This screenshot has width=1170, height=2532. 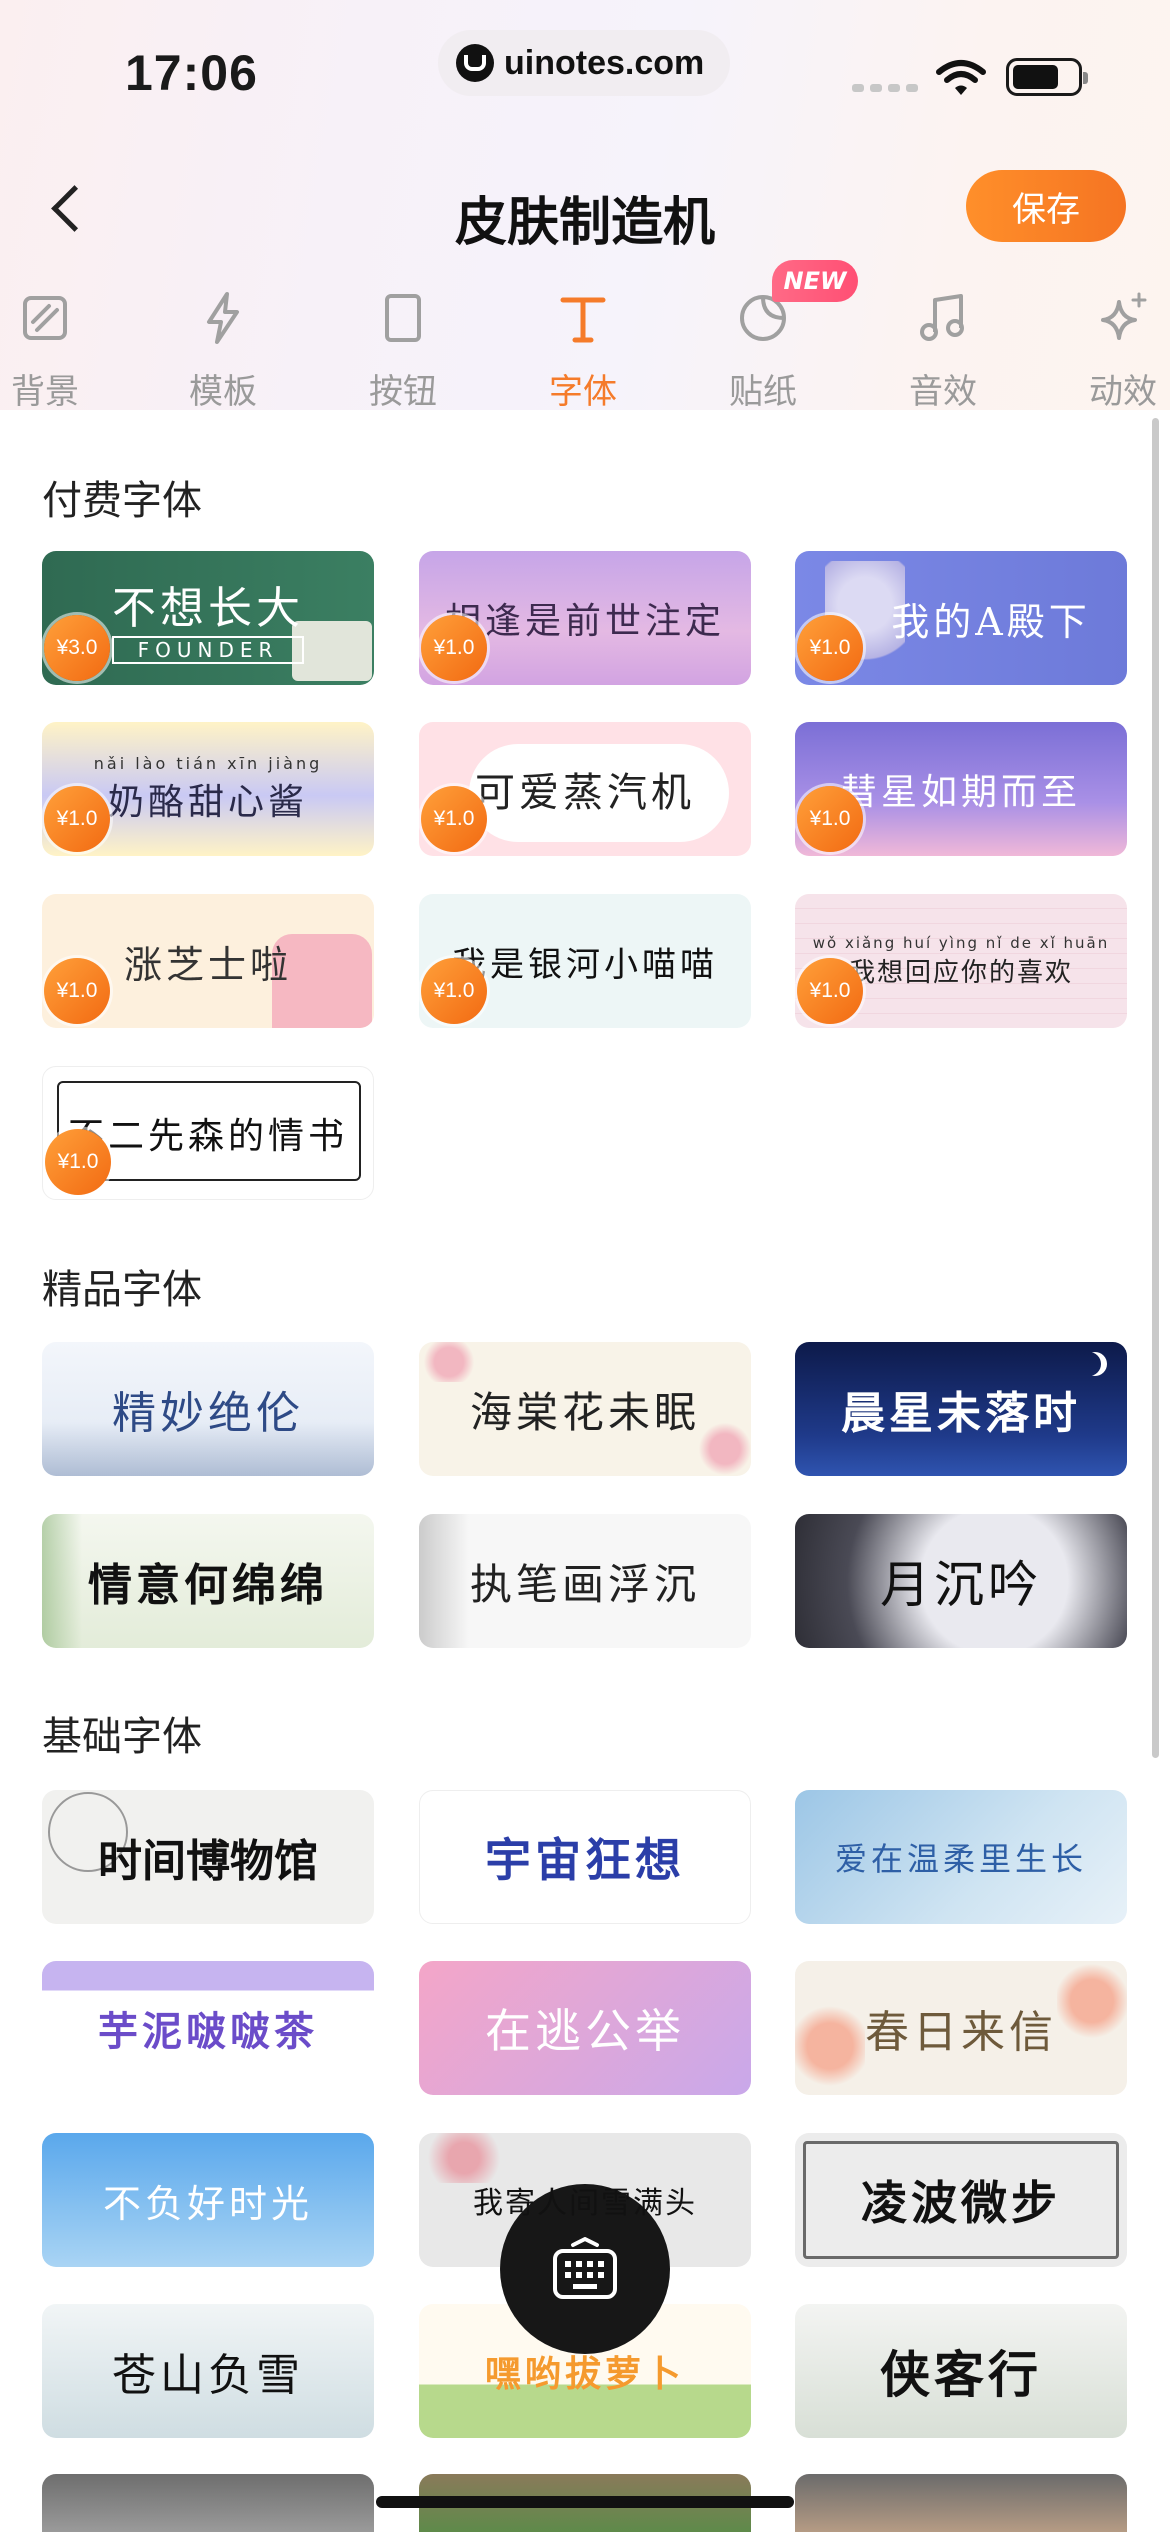 I want to click on font-sample-text: 不负好时光, so click(x=207, y=2203).